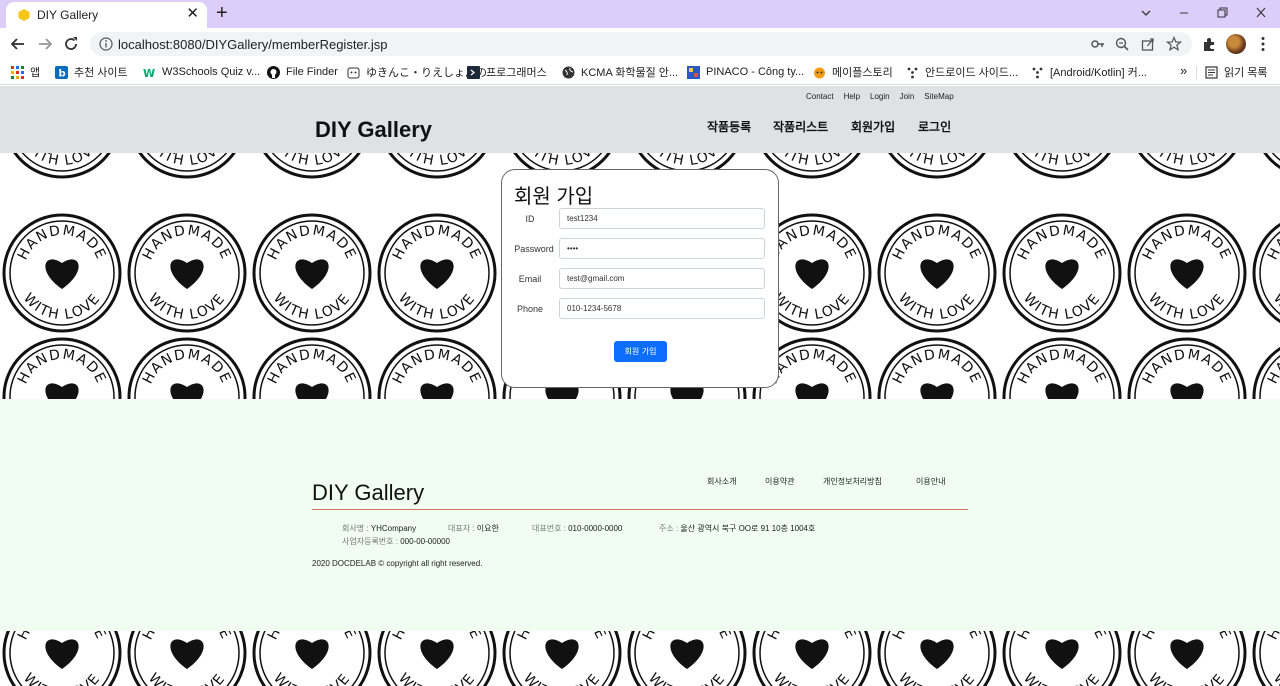 The width and height of the screenshot is (1280, 686). I want to click on info-icon, so click(106, 44).